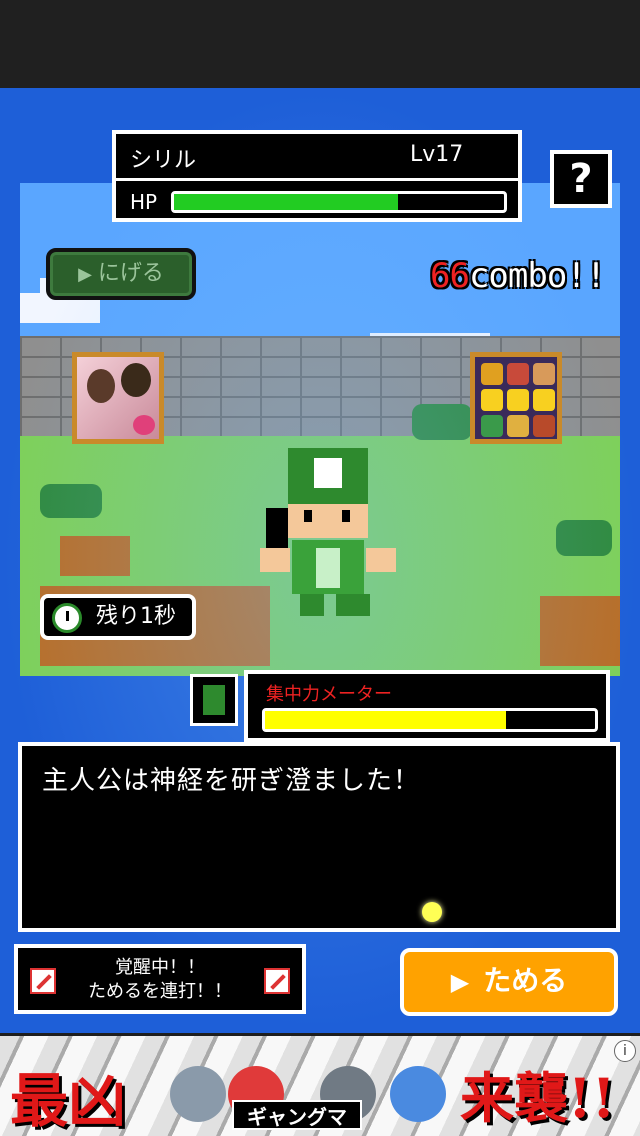 Image resolution: width=640 pixels, height=1136 pixels. I want to click on hp-label: HP, so click(144, 202).